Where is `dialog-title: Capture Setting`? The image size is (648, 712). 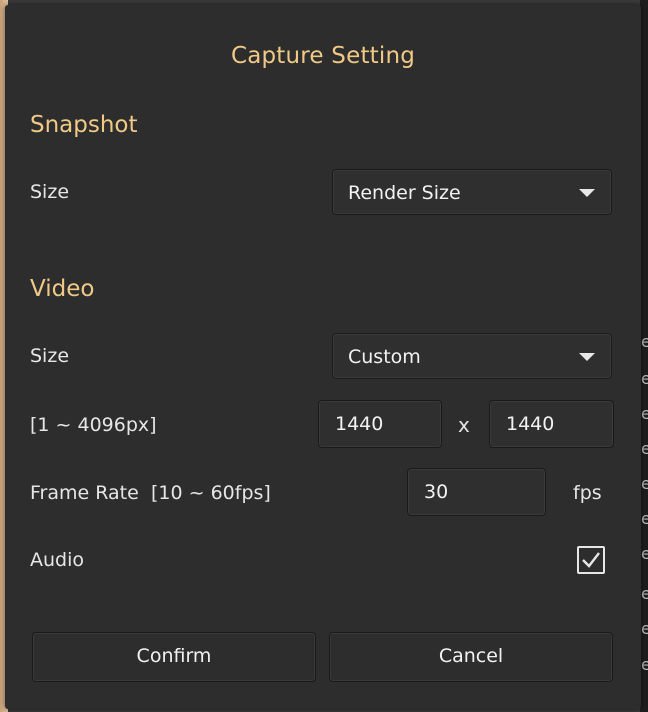 dialog-title: Capture Setting is located at coordinates (323, 56).